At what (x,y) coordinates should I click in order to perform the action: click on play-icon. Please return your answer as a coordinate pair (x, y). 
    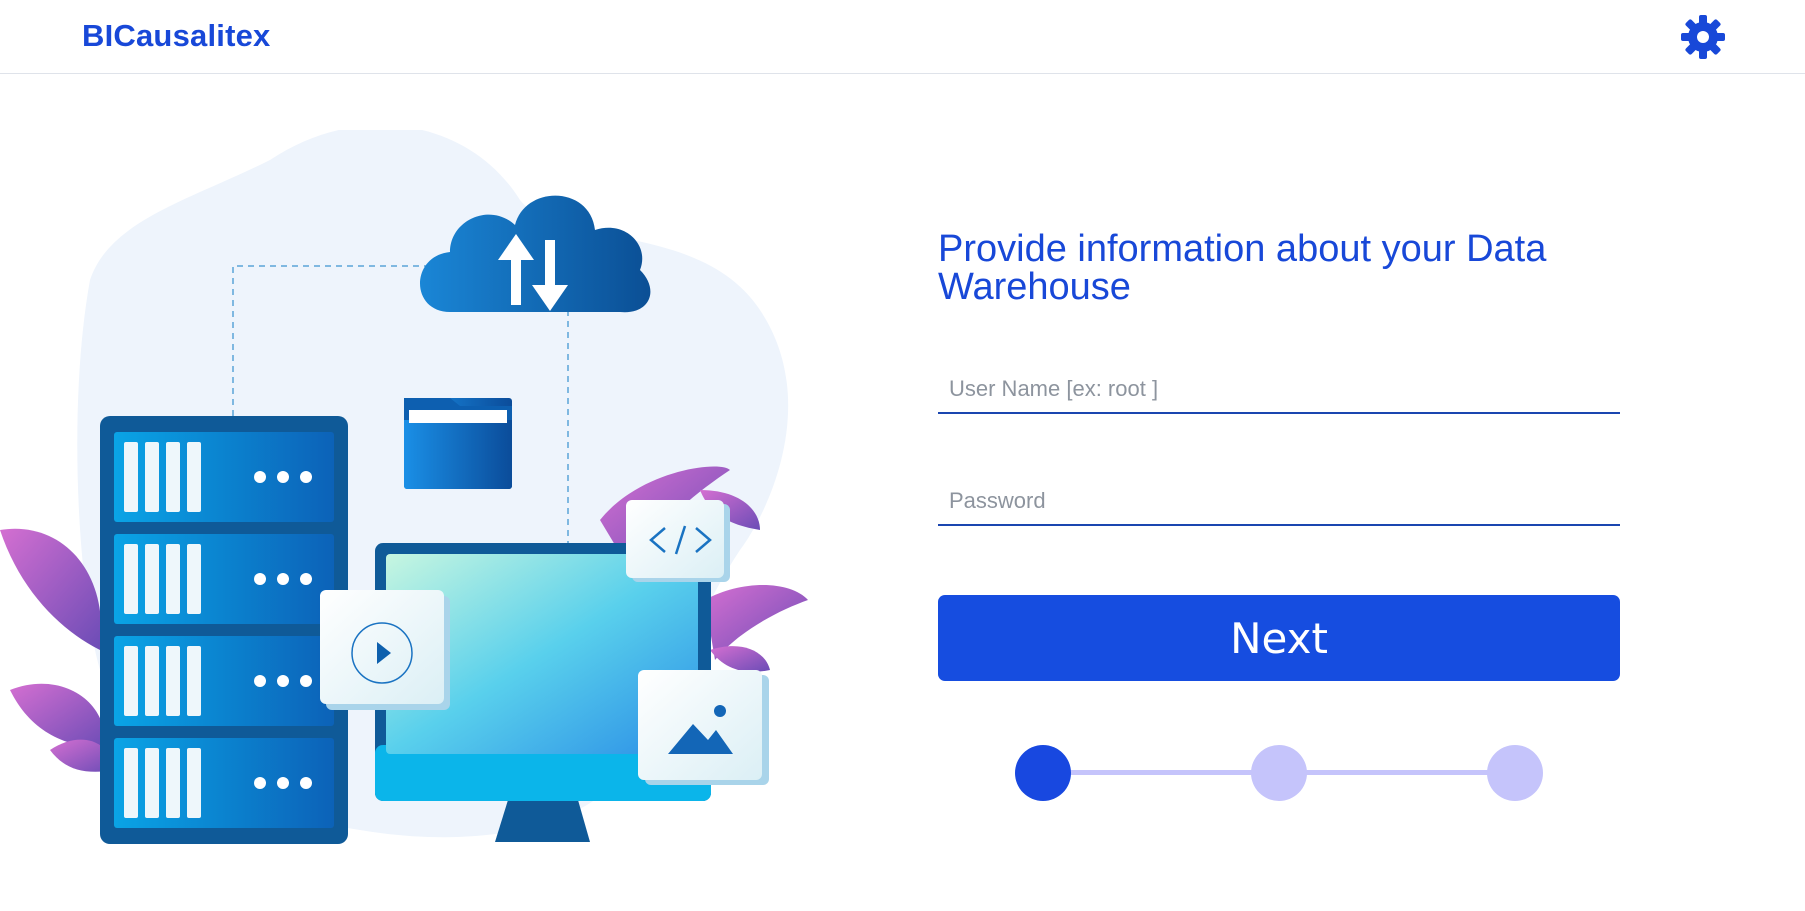
    Looking at the image, I should click on (385, 650).